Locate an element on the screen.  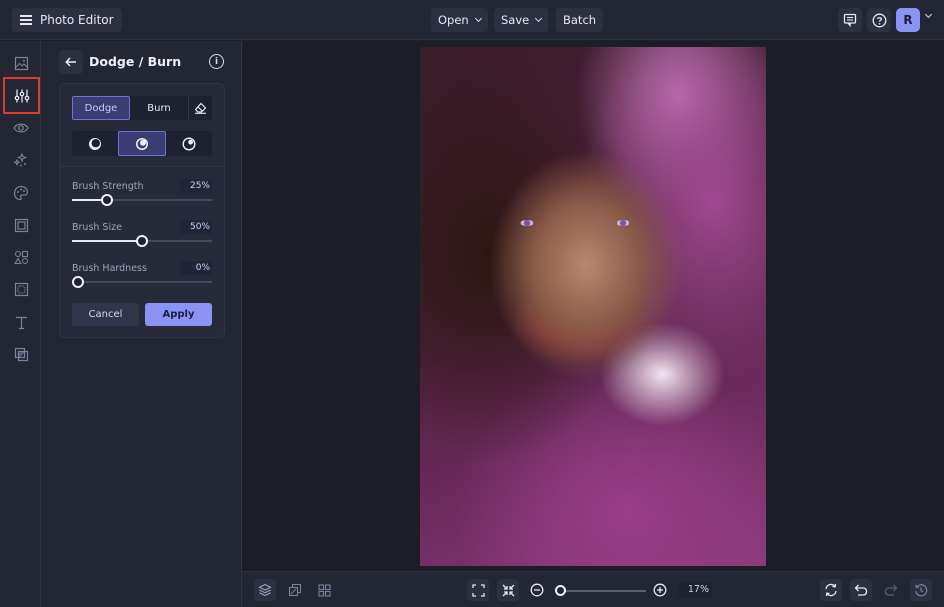
zoom-out-icon is located at coordinates (537, 590).